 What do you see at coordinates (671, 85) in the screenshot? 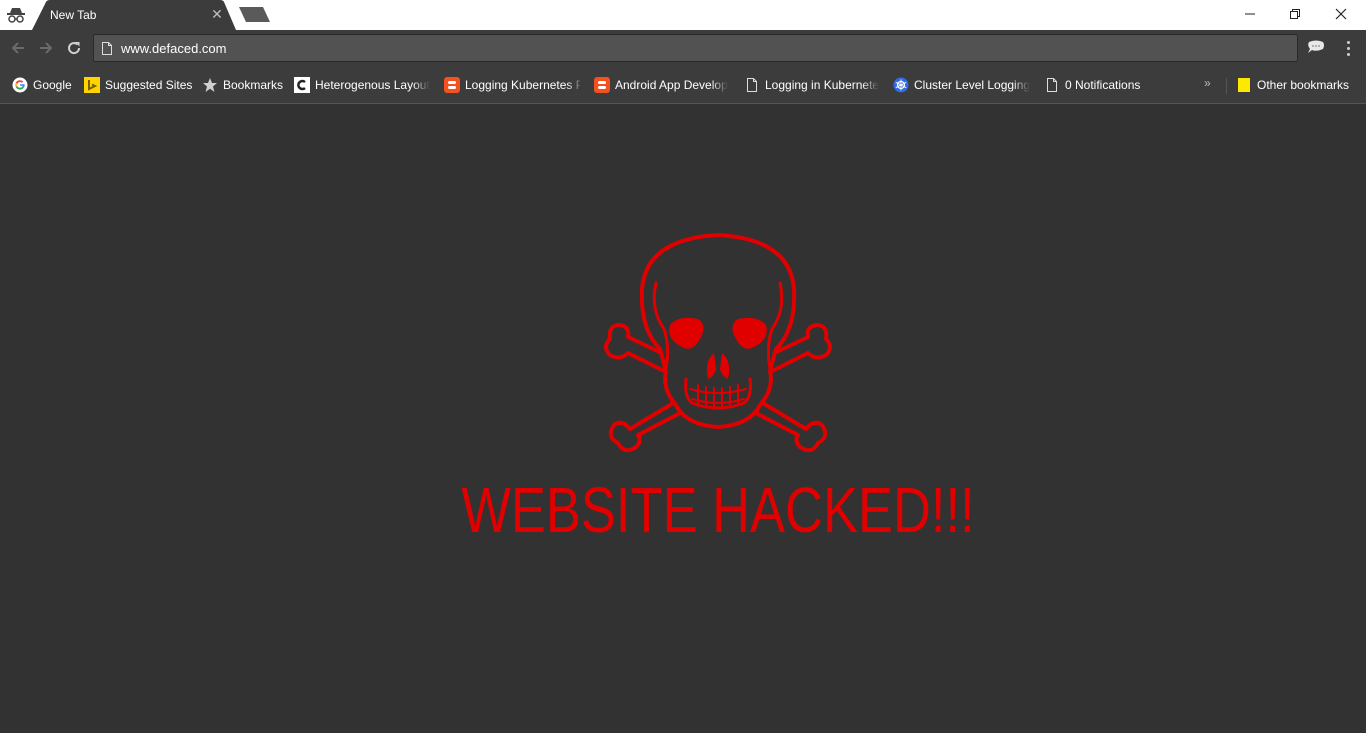
I see `bookmark-label: Android App Develop` at bounding box center [671, 85].